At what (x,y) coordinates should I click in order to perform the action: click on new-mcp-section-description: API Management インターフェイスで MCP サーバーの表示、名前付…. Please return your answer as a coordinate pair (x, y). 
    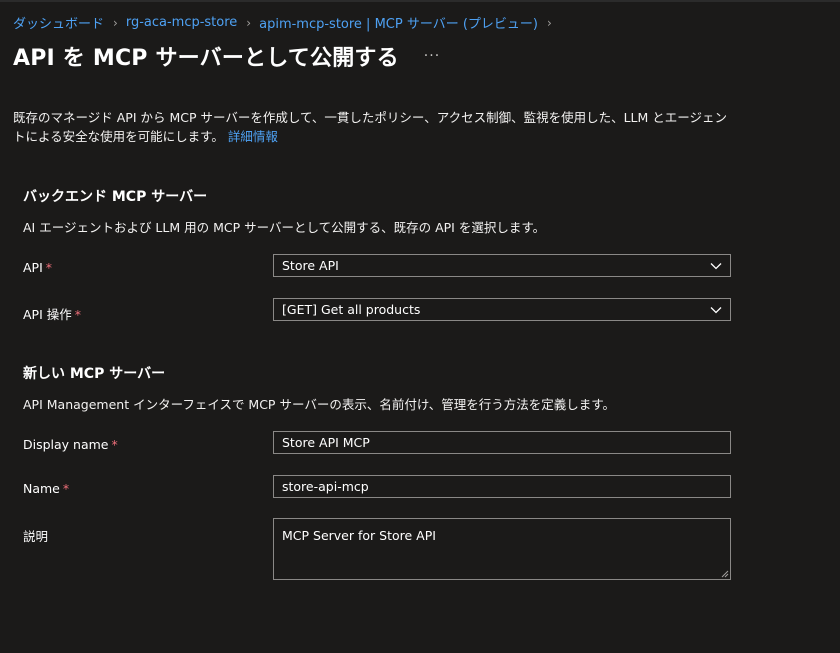
    Looking at the image, I should click on (319, 404).